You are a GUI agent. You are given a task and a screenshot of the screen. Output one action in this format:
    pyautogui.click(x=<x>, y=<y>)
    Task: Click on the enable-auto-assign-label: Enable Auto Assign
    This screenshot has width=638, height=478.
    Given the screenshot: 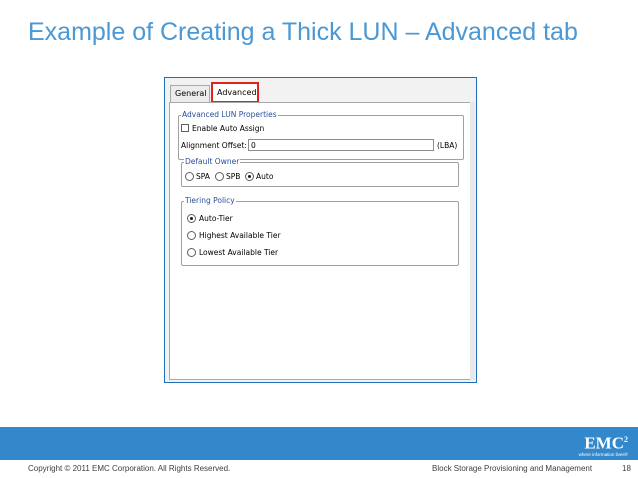 What is the action you would take?
    pyautogui.click(x=228, y=128)
    